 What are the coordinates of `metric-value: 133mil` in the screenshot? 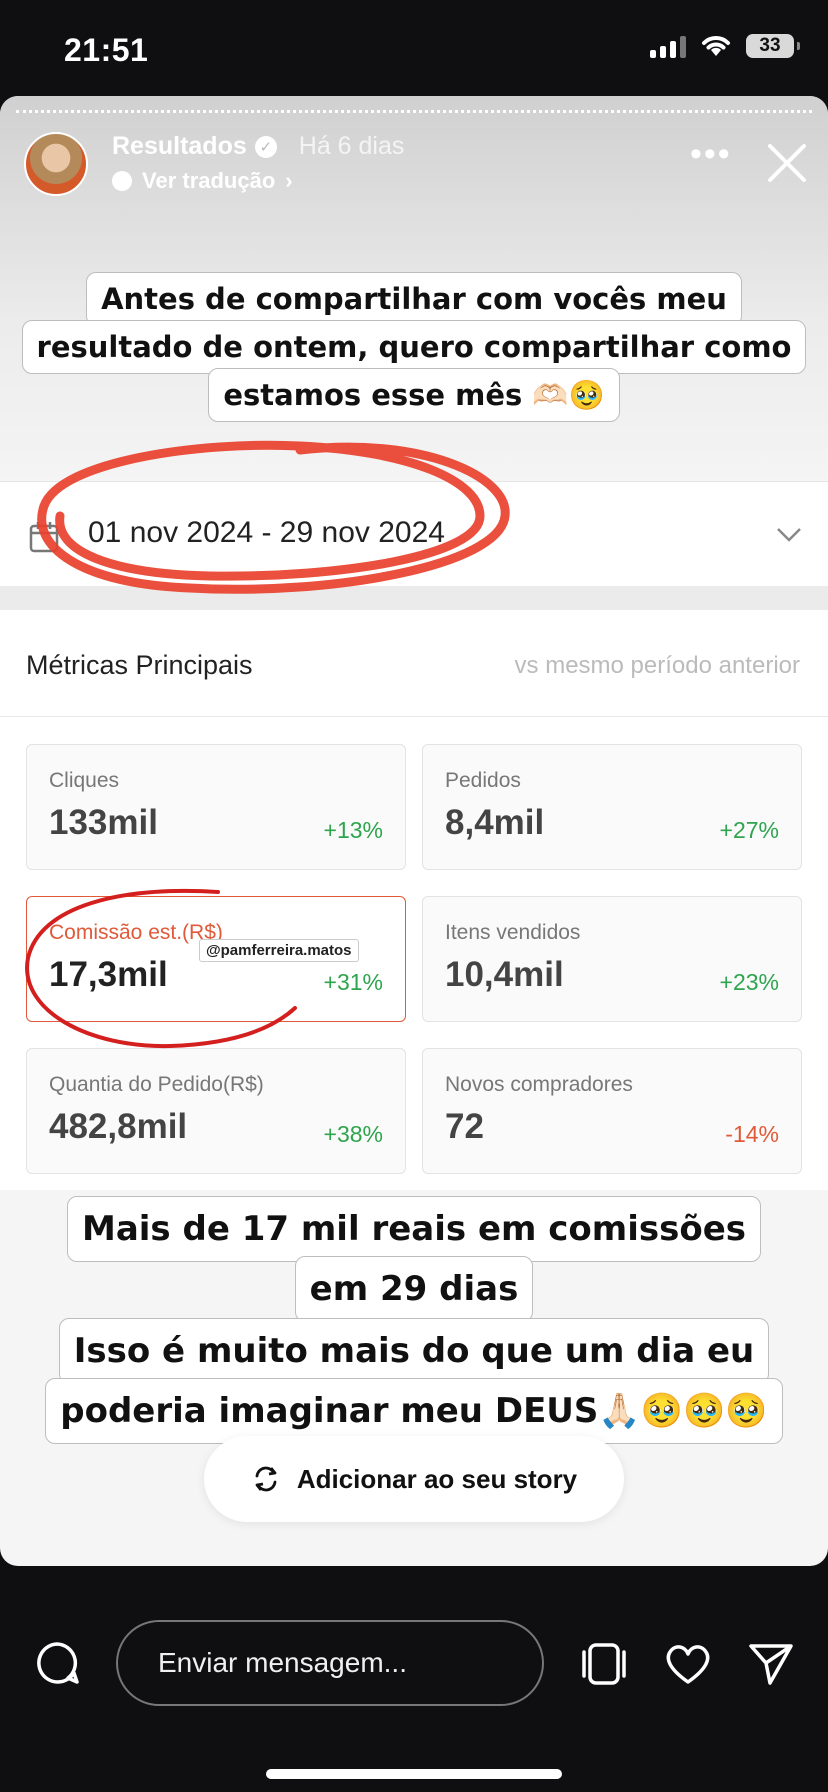 It's located at (103, 822).